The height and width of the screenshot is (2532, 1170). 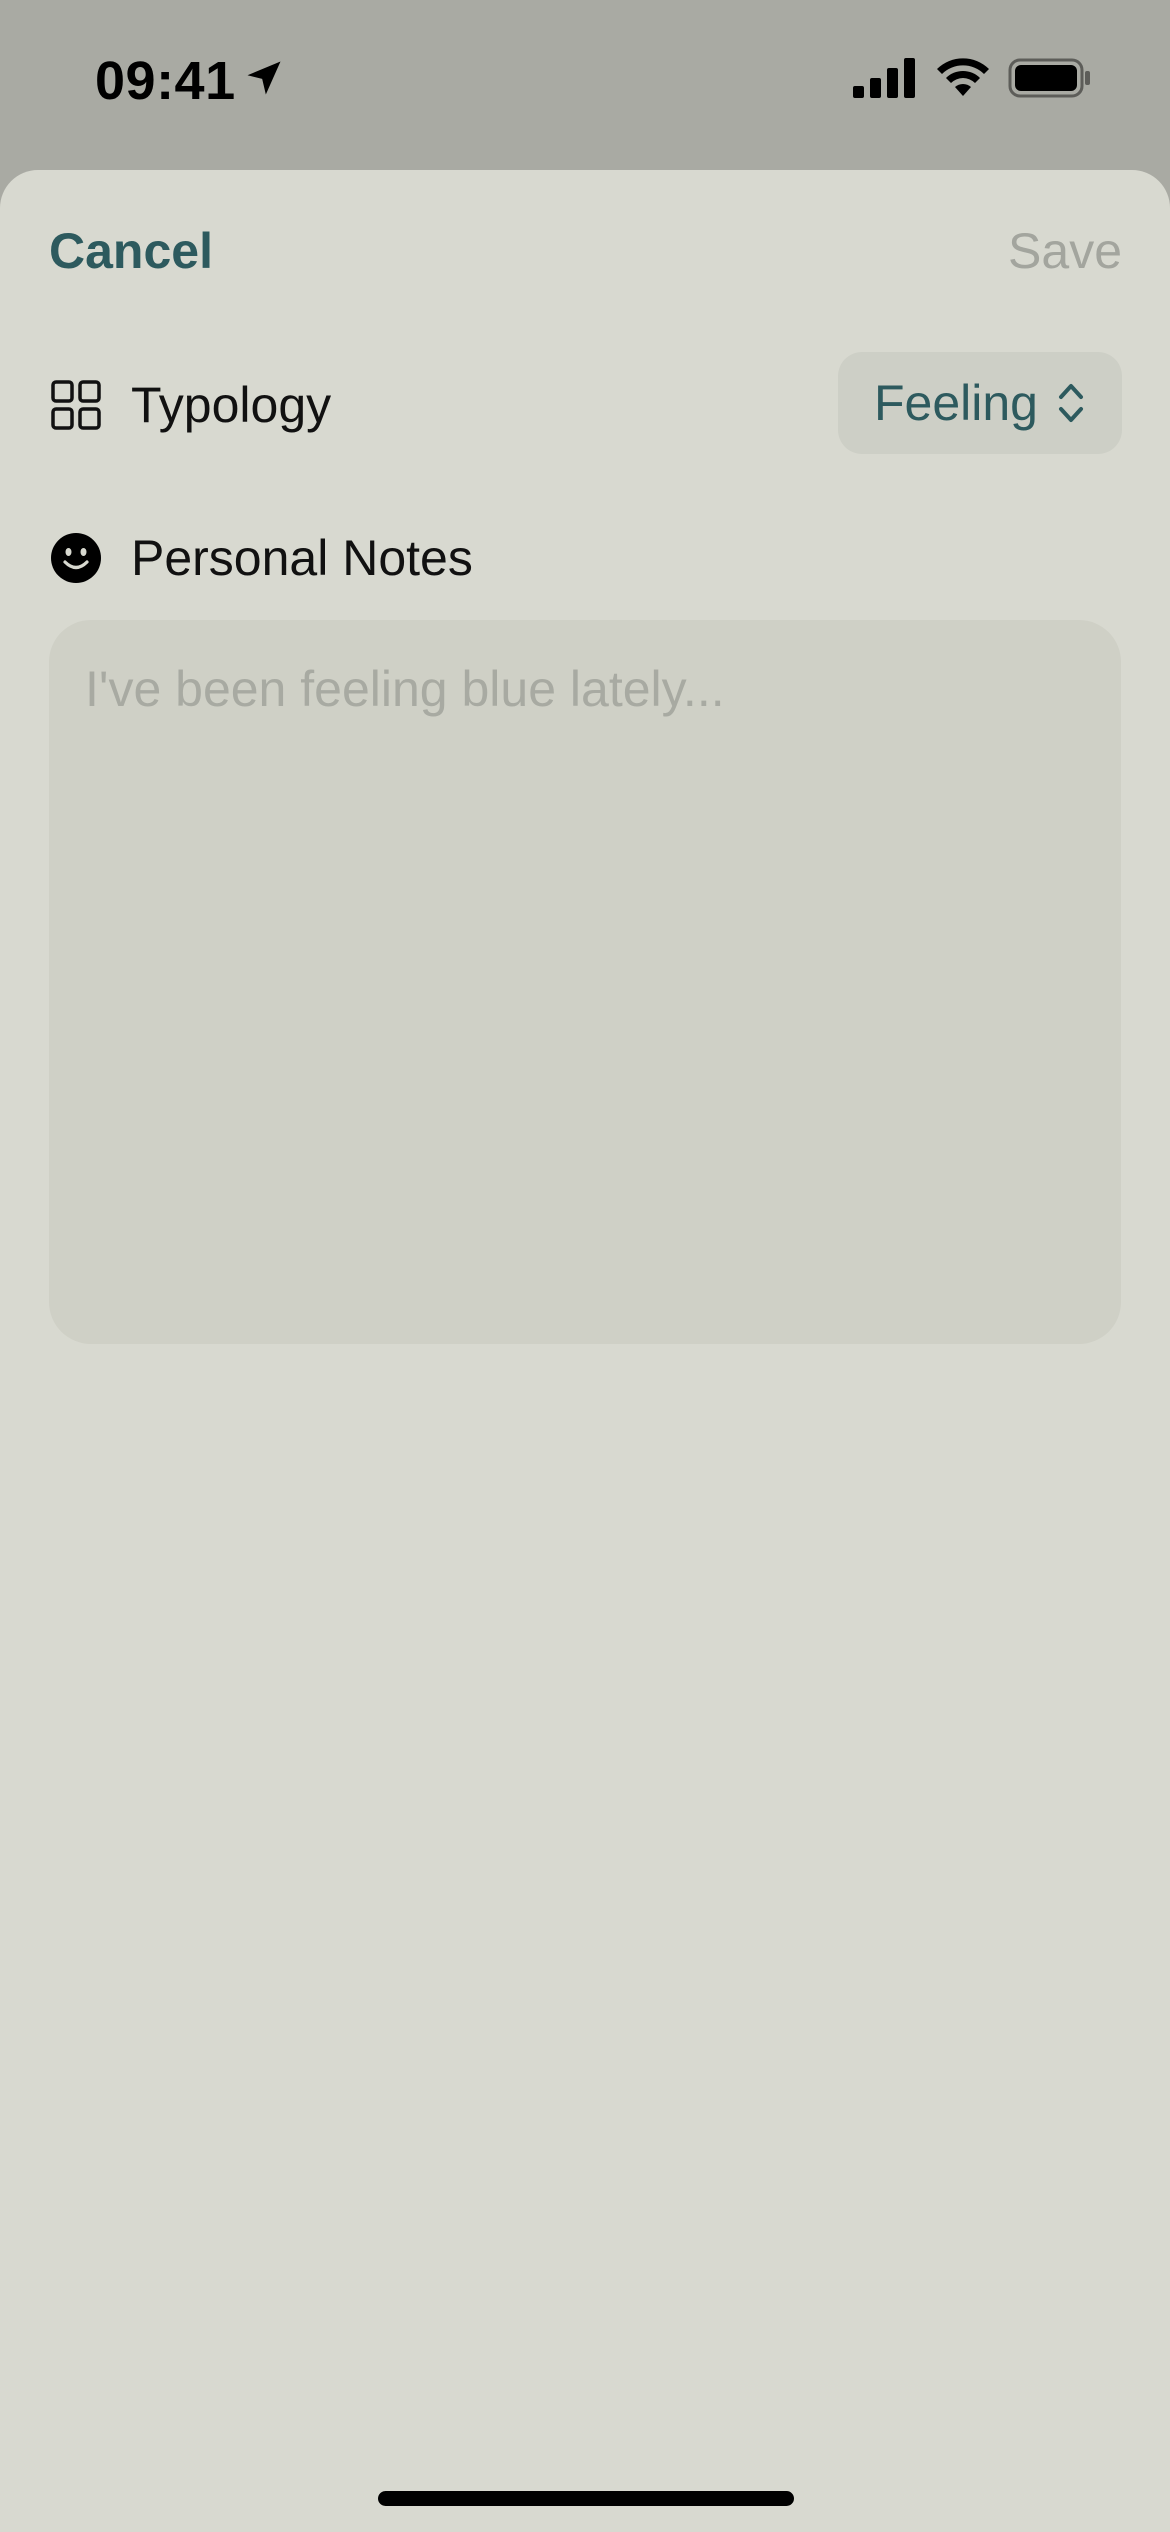 What do you see at coordinates (76, 558) in the screenshot?
I see `smiley-face-icon` at bounding box center [76, 558].